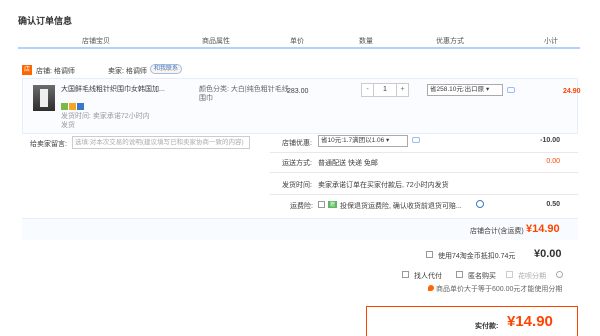  I want to click on delivery-method: 普通配送 快递 免邮, so click(348, 163).